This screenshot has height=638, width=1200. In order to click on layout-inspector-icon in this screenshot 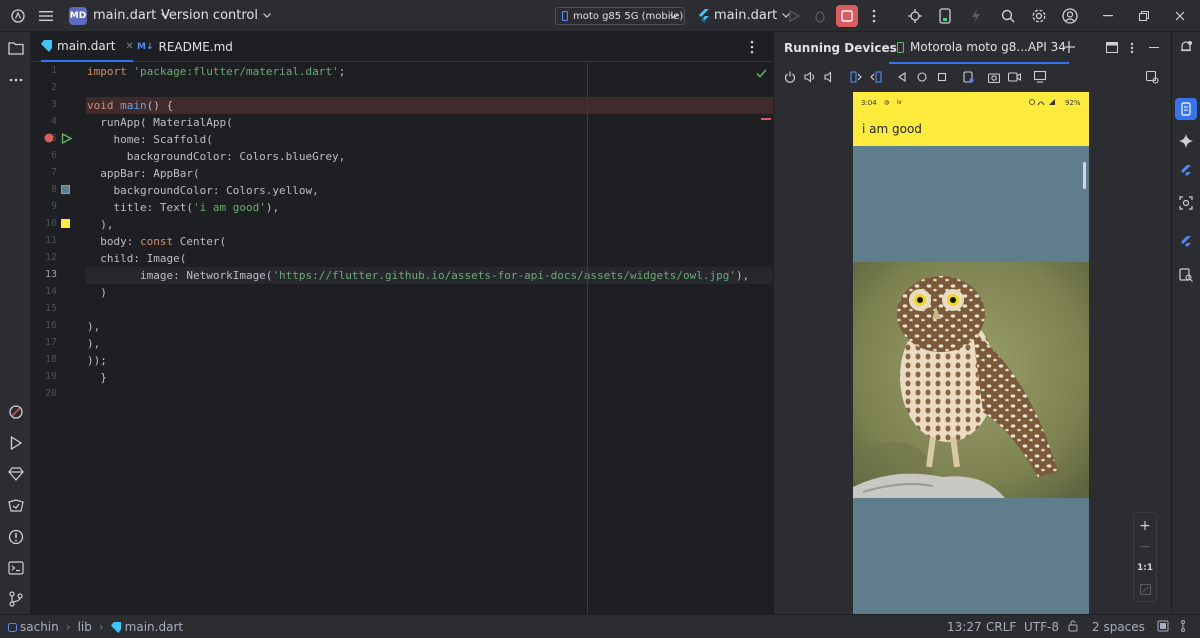, I will do `click(1186, 203)`.